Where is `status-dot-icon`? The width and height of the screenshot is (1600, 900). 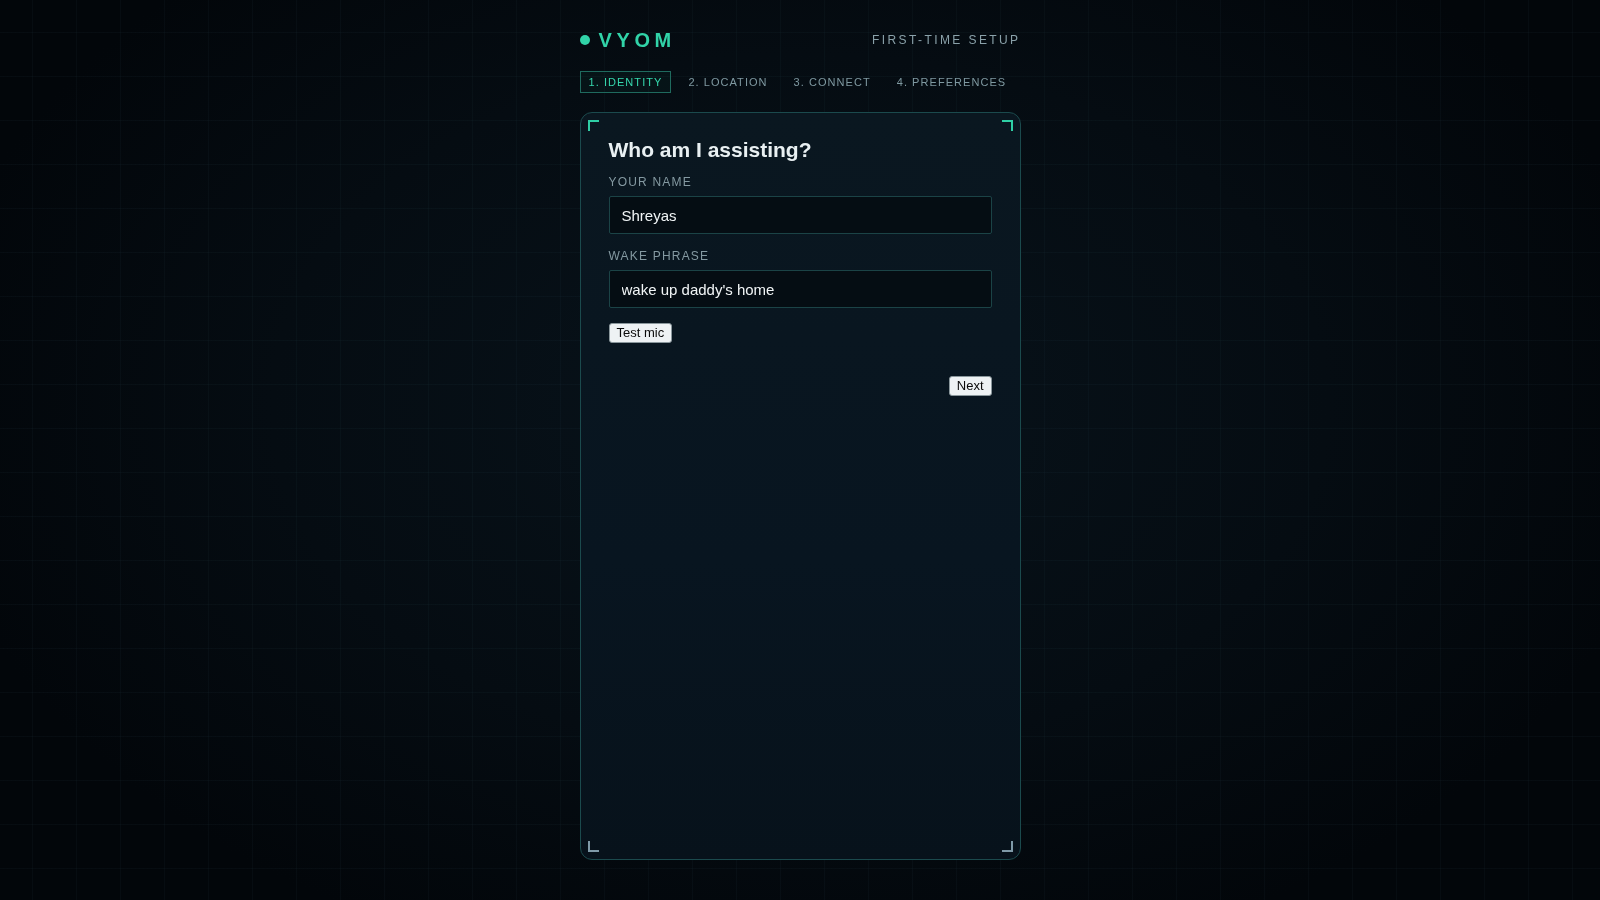 status-dot-icon is located at coordinates (584, 40).